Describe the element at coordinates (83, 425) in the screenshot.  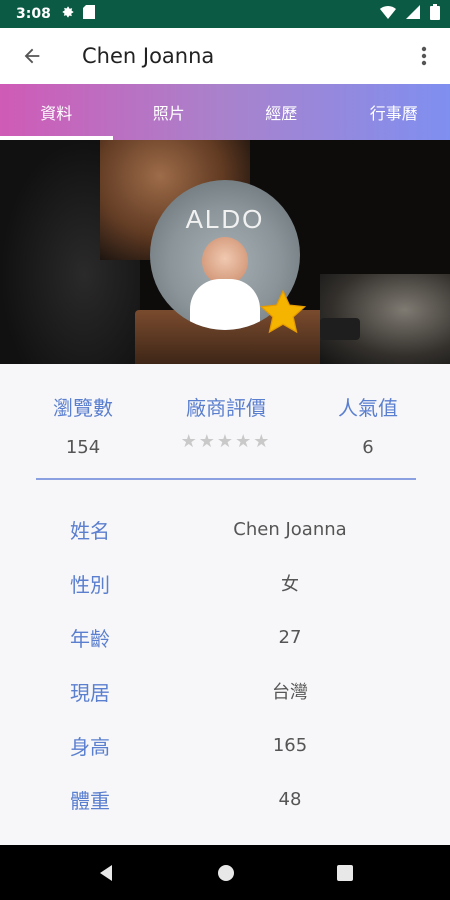
I see `stat-views: 瀏覽數 154` at that location.